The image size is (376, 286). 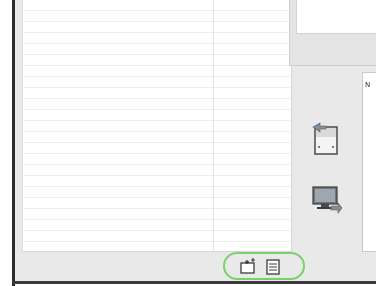 I want to click on column-divider, so click(x=213, y=125).